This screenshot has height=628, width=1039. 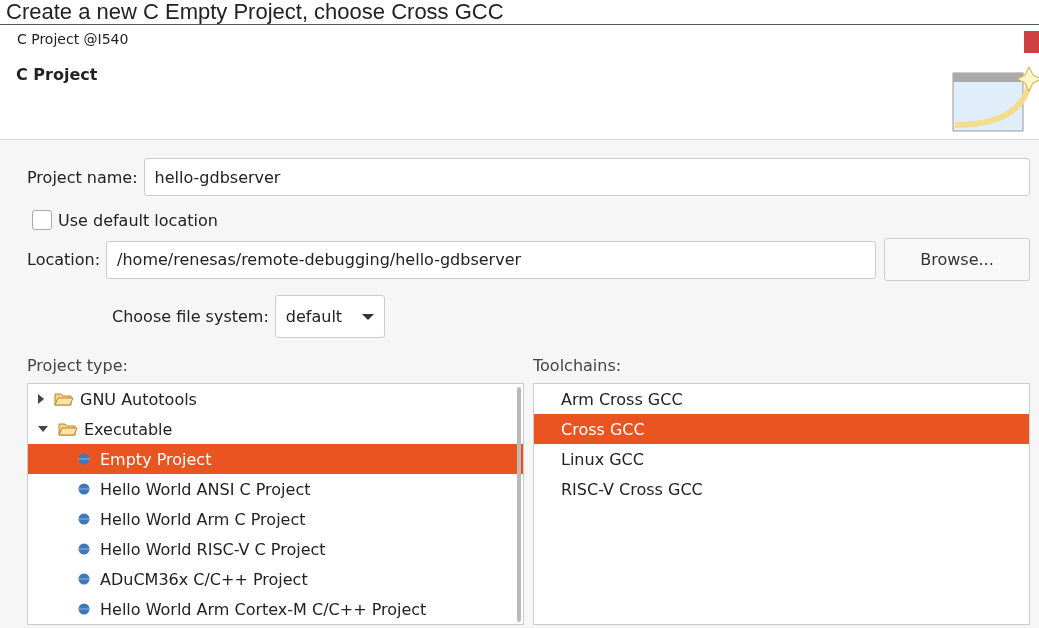 What do you see at coordinates (138, 220) in the screenshot?
I see `use-default-location-label: Use default location` at bounding box center [138, 220].